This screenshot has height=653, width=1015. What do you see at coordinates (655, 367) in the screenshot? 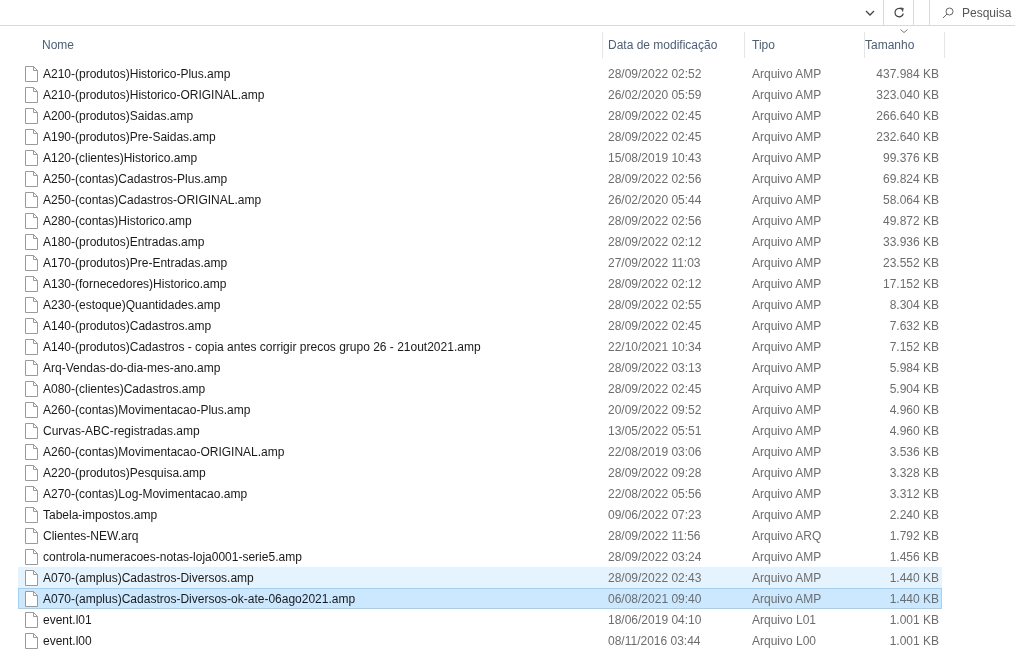
I see `modified-date: 28/09/2022 03:13` at bounding box center [655, 367].